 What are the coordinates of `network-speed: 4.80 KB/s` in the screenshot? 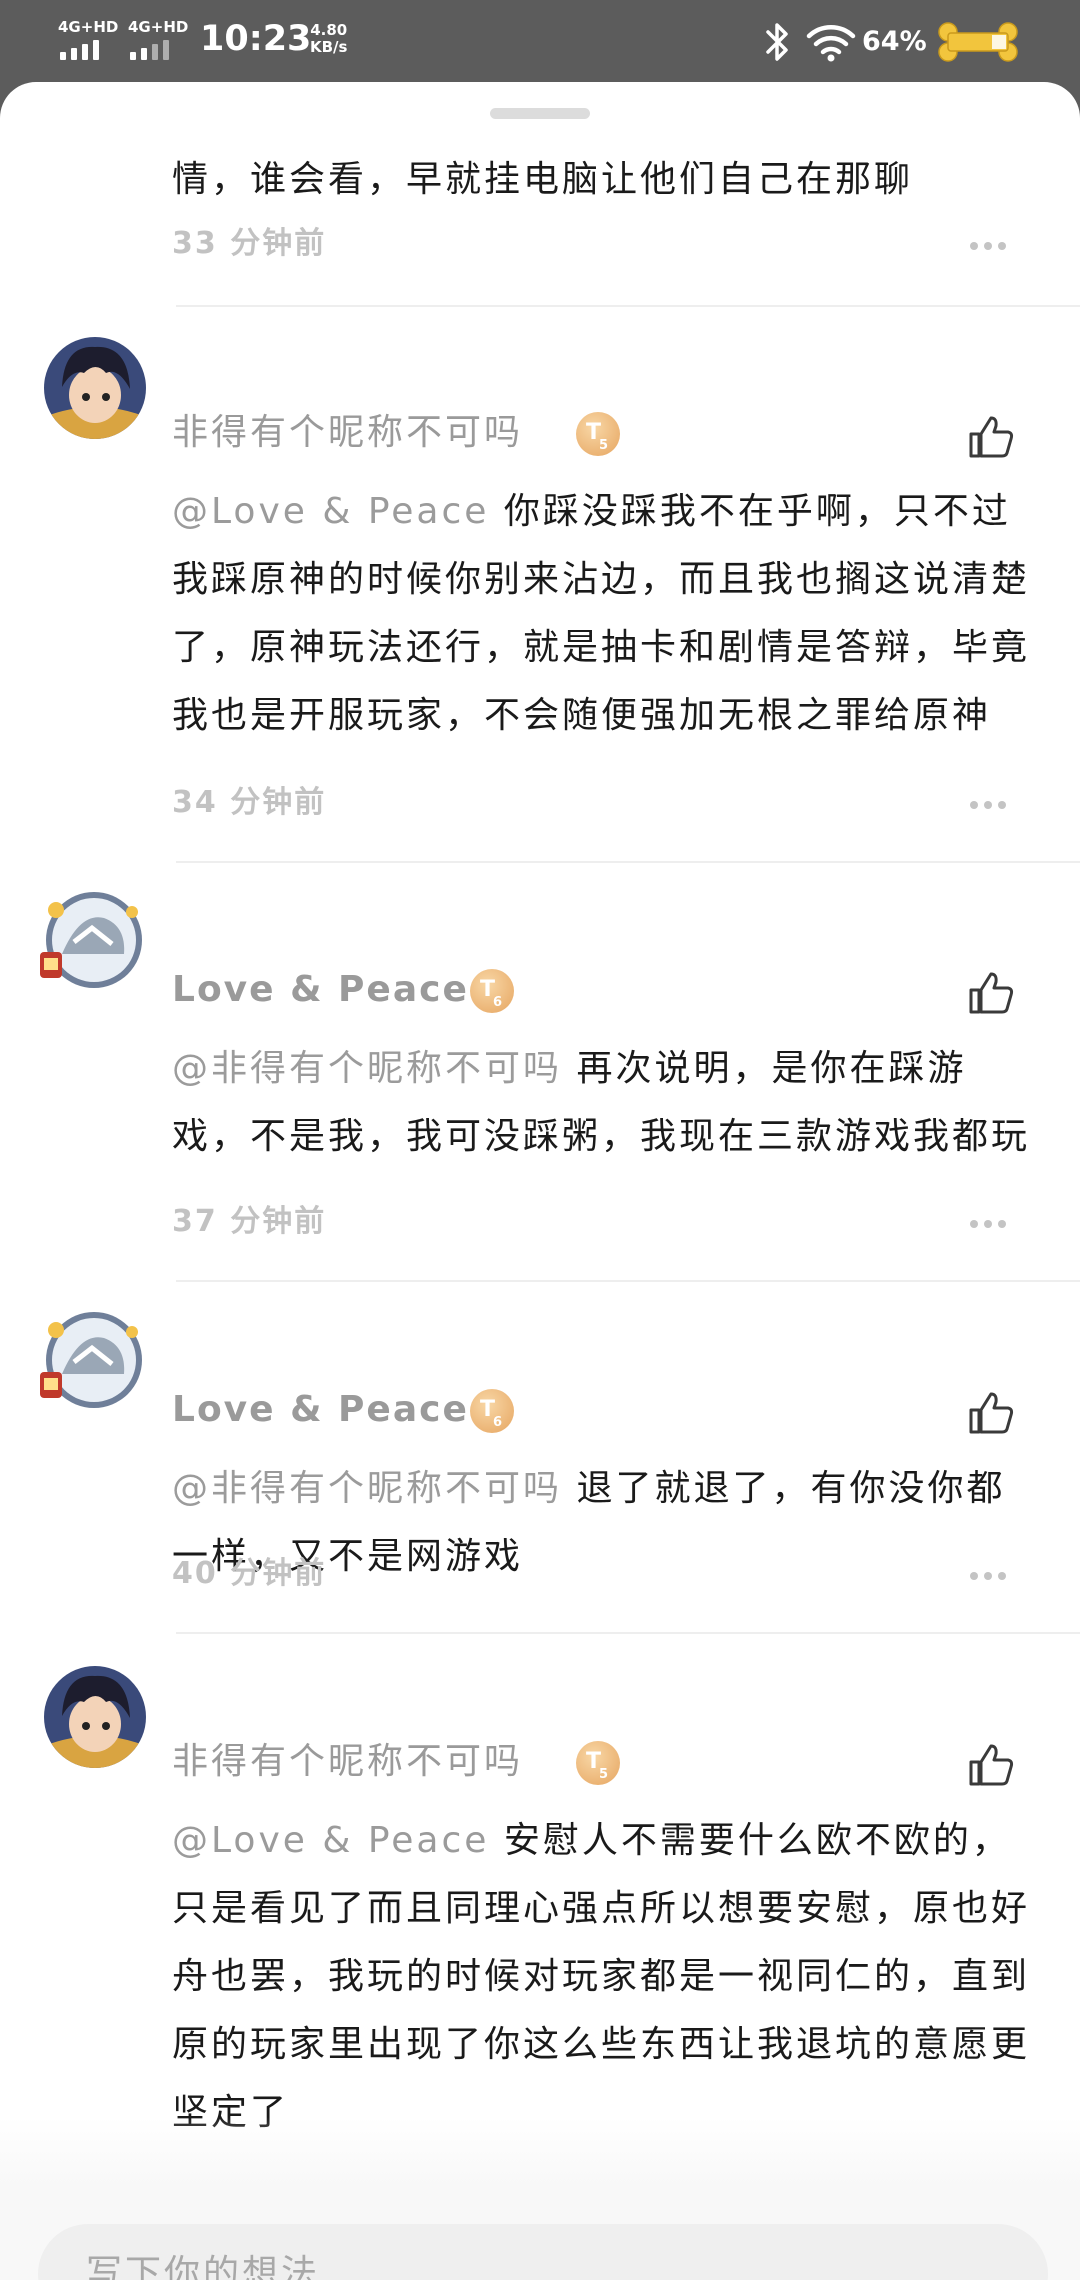 It's located at (328, 39).